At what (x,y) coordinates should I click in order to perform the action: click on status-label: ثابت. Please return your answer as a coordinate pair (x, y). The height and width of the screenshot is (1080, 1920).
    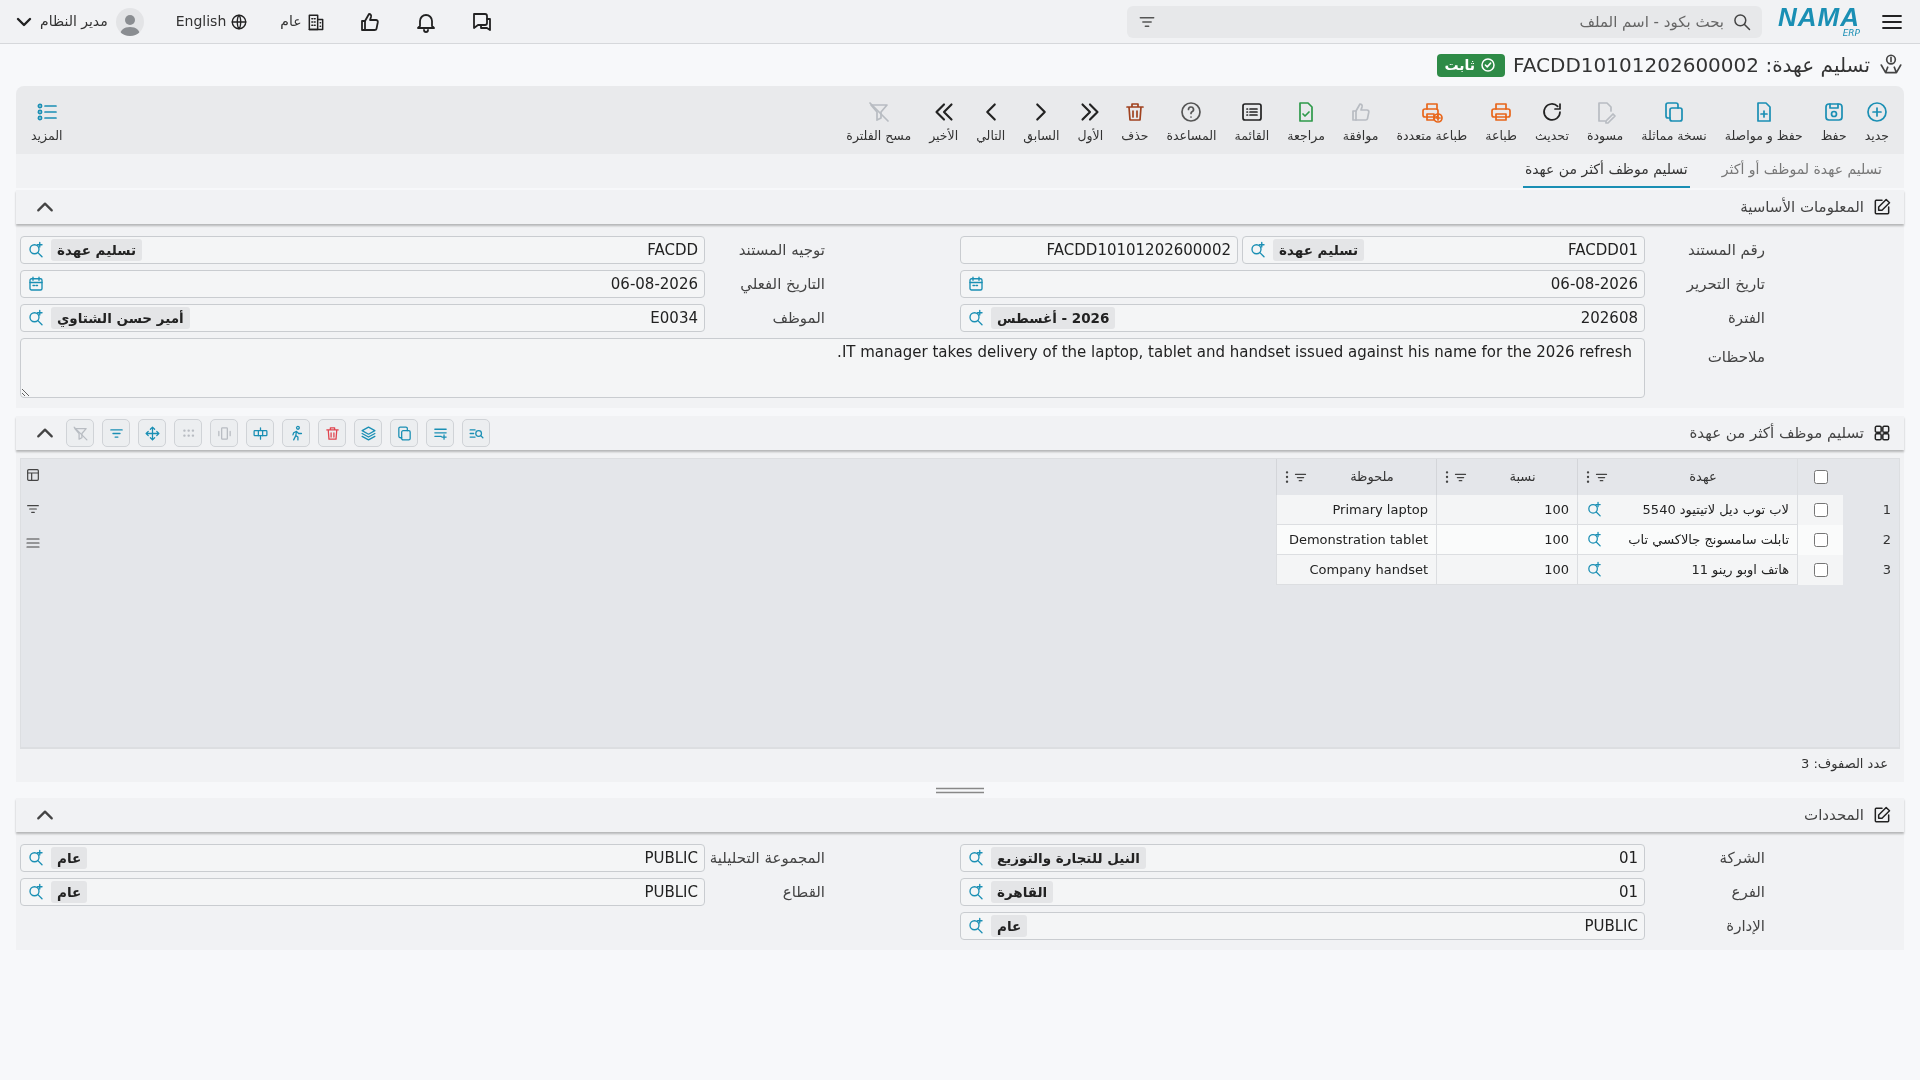
    Looking at the image, I should click on (1460, 65).